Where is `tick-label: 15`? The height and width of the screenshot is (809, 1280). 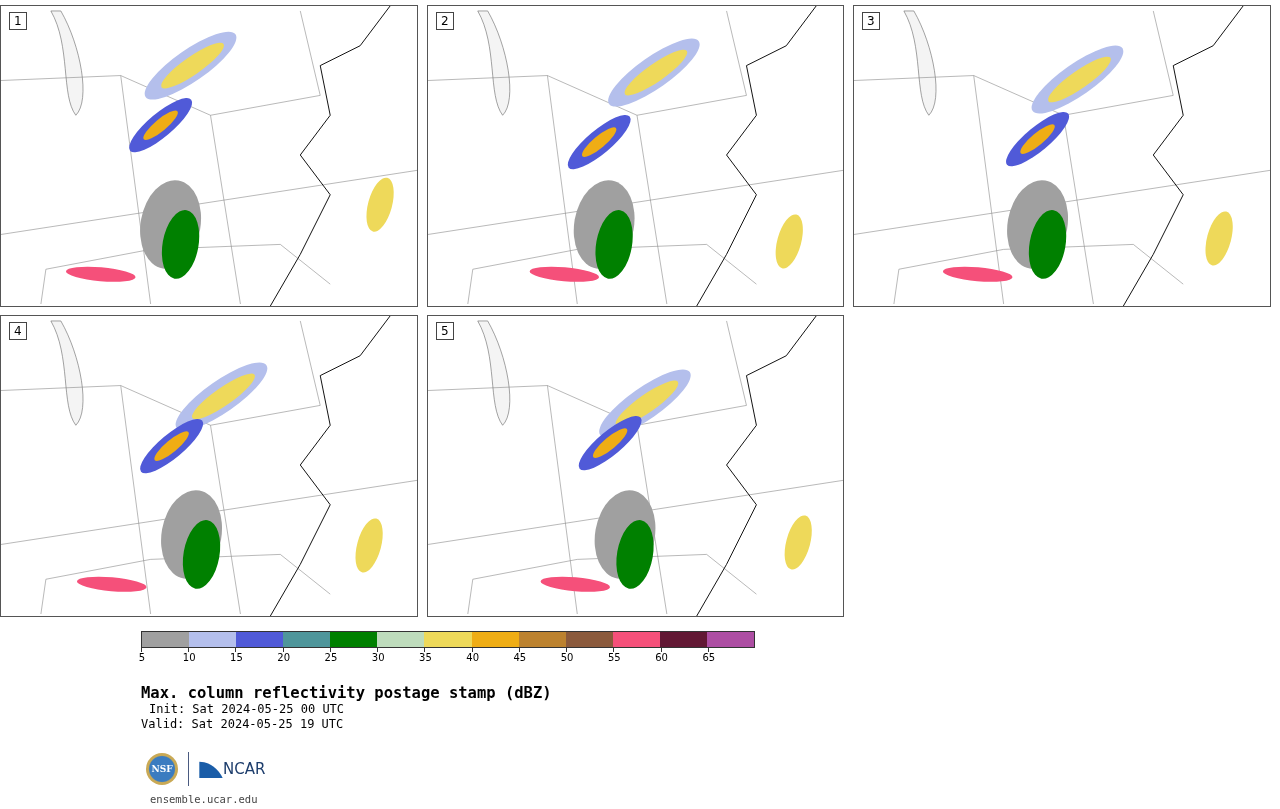 tick-label: 15 is located at coordinates (236, 657).